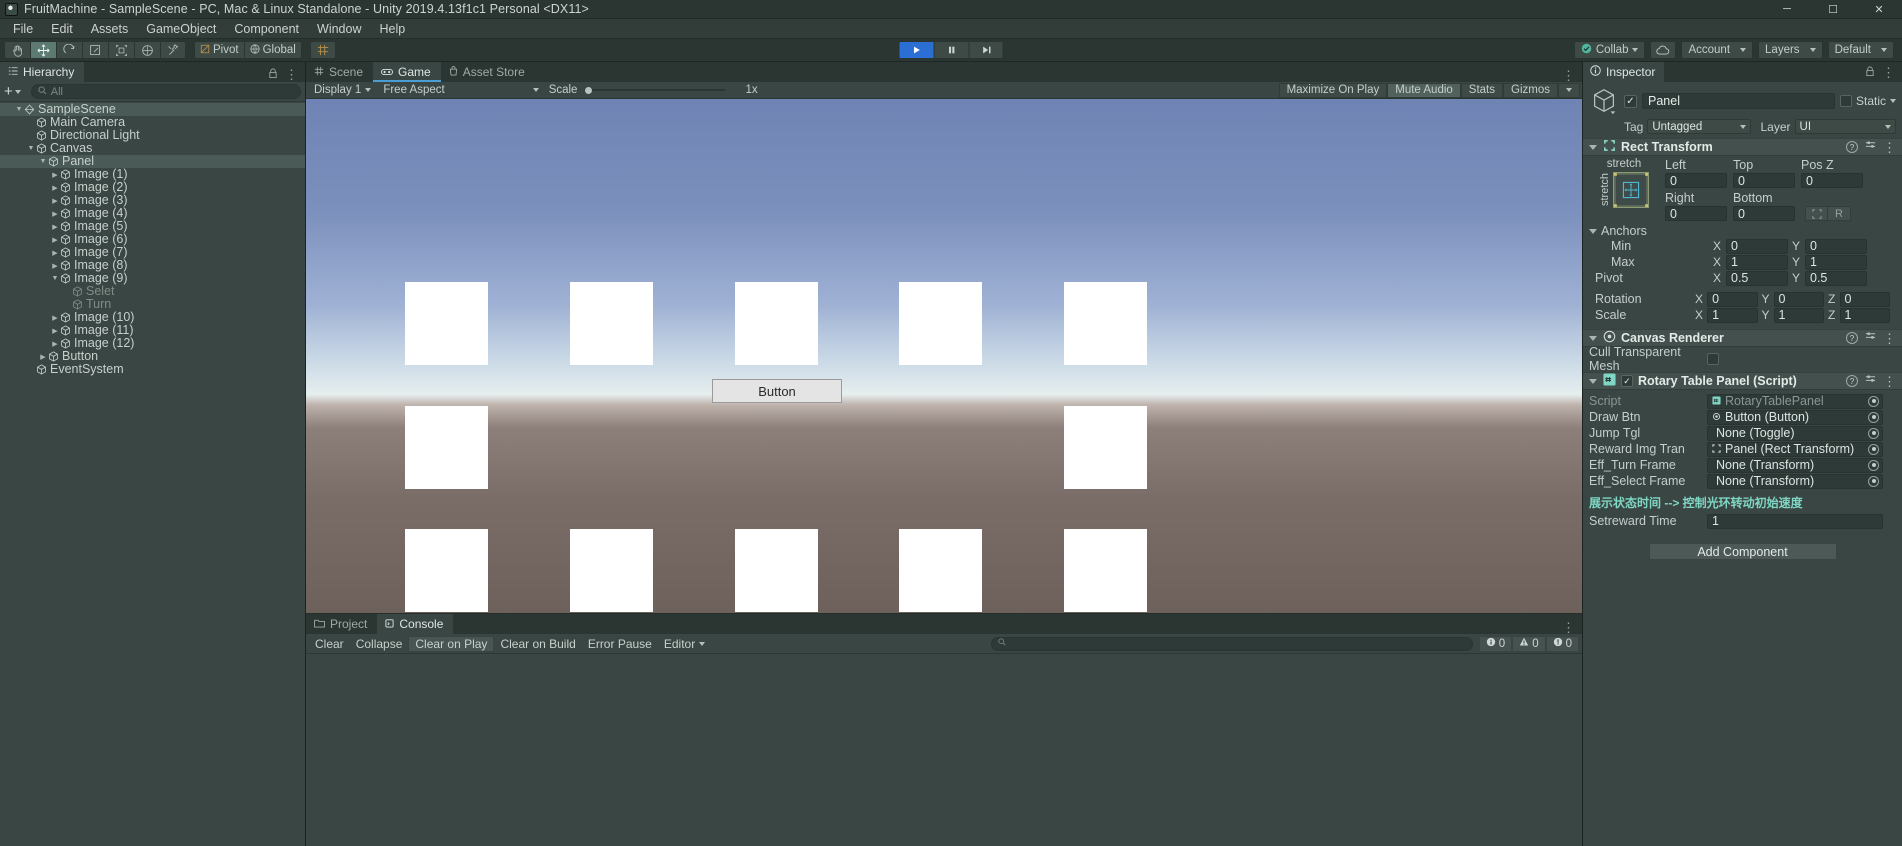 This screenshot has width=1902, height=846. What do you see at coordinates (95, 50) in the screenshot?
I see `scale-tool-icon` at bounding box center [95, 50].